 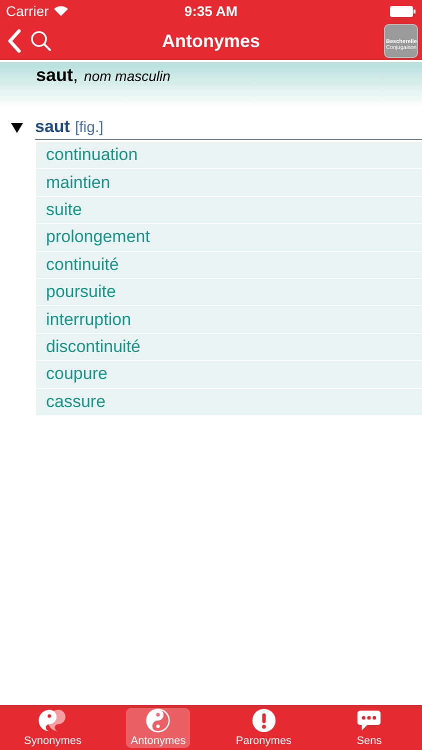 I want to click on word-category: nom masculin, so click(x=127, y=76).